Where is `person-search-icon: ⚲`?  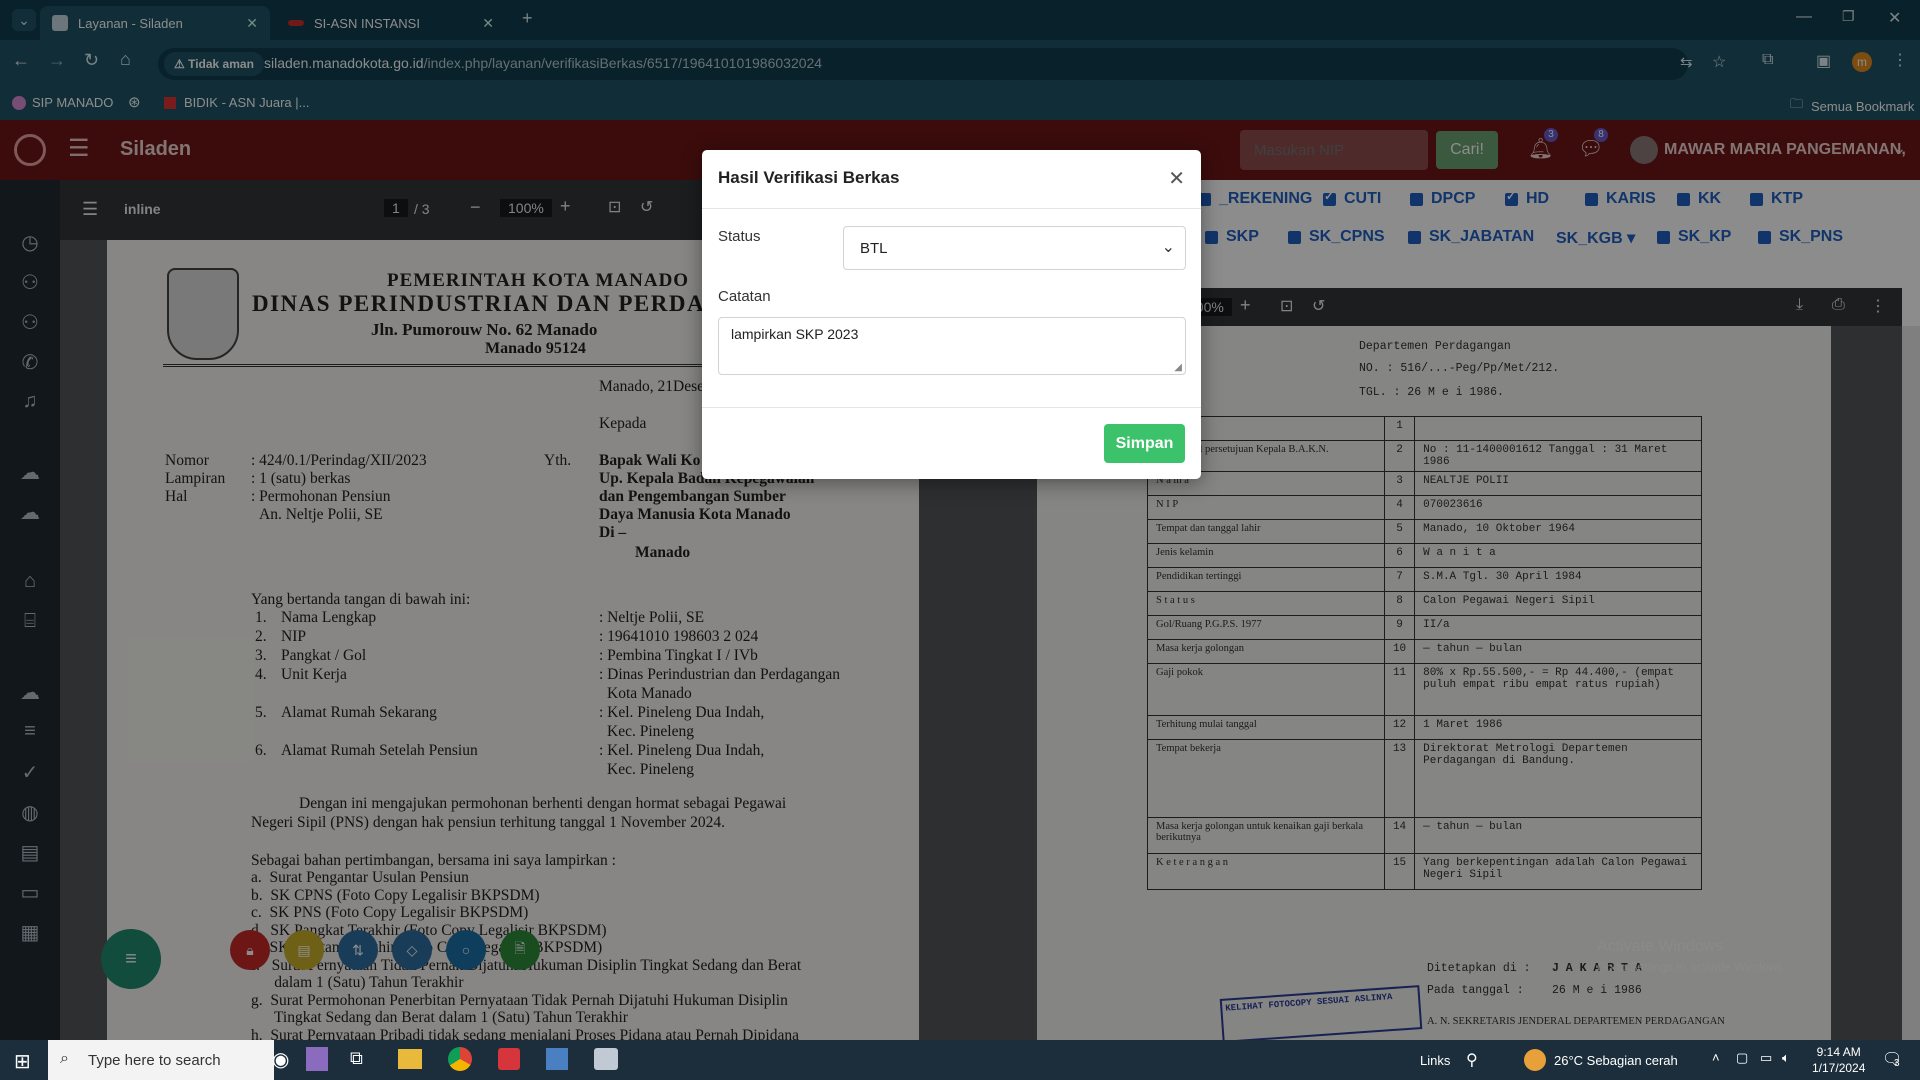
person-search-icon: ⚲ is located at coordinates (1472, 1060).